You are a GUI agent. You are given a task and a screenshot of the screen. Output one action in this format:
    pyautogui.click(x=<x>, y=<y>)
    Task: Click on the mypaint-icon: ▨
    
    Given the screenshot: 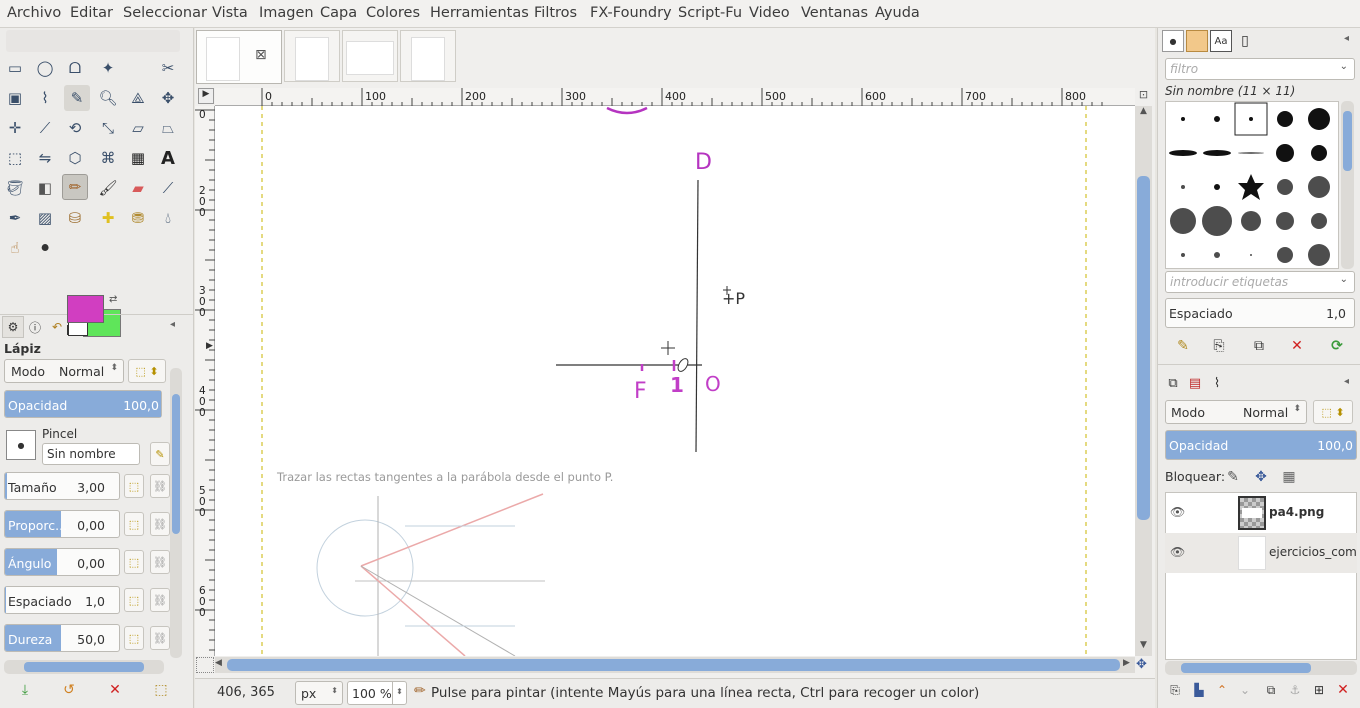 What is the action you would take?
    pyautogui.click(x=45, y=218)
    